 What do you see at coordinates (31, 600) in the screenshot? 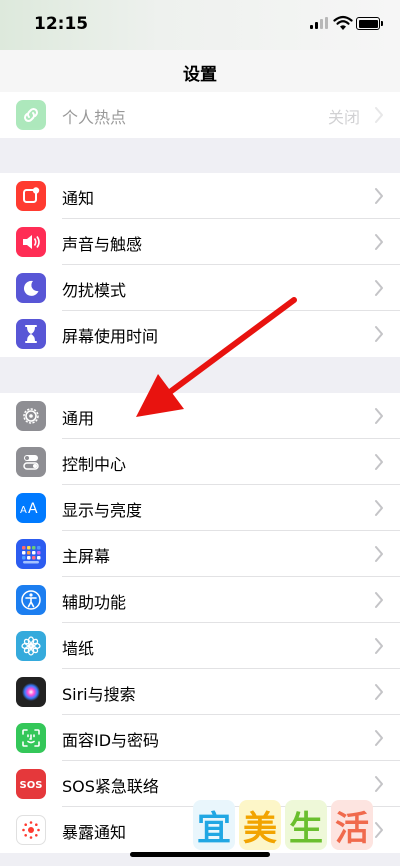
I see `accessibility-icon` at bounding box center [31, 600].